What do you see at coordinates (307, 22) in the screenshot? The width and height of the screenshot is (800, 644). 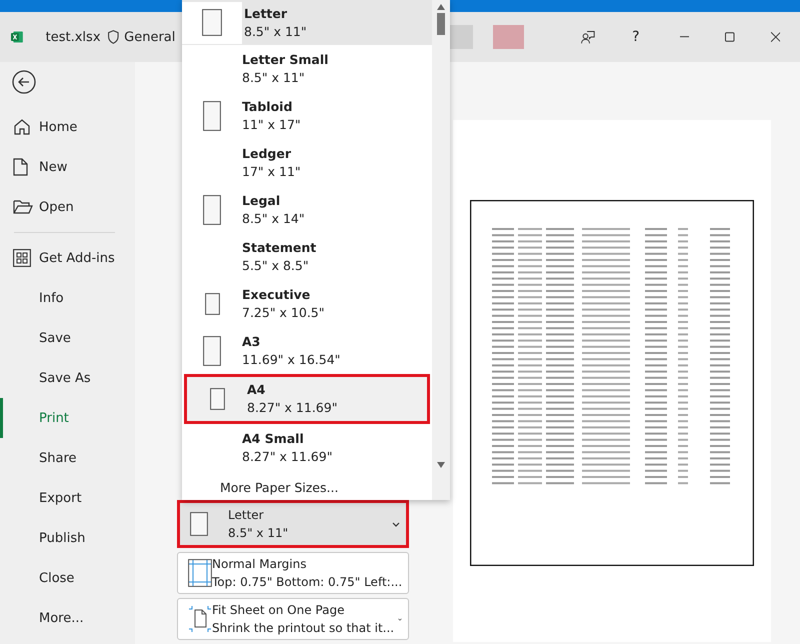 I see `paper-size-option: Letter 8.5" x 11"` at bounding box center [307, 22].